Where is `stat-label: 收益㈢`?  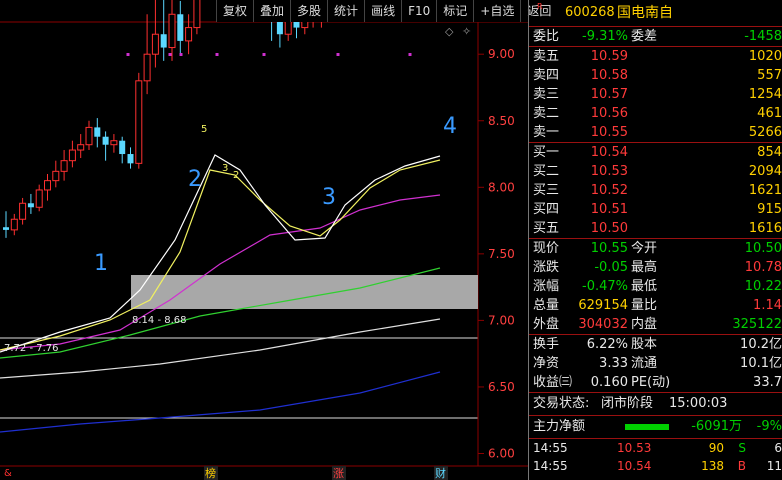
stat-label: 收益㈢ is located at coordinates (553, 382).